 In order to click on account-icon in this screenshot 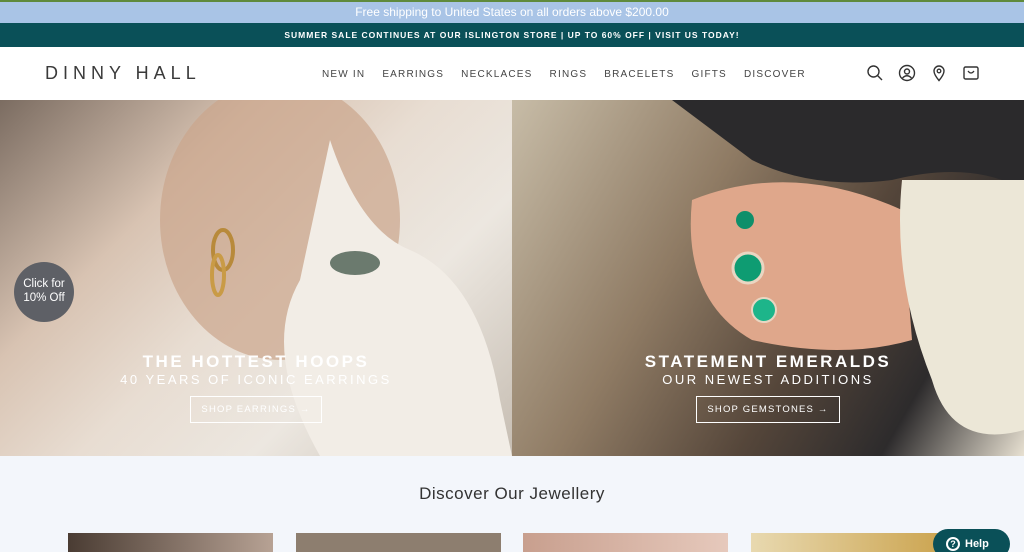, I will do `click(907, 73)`.